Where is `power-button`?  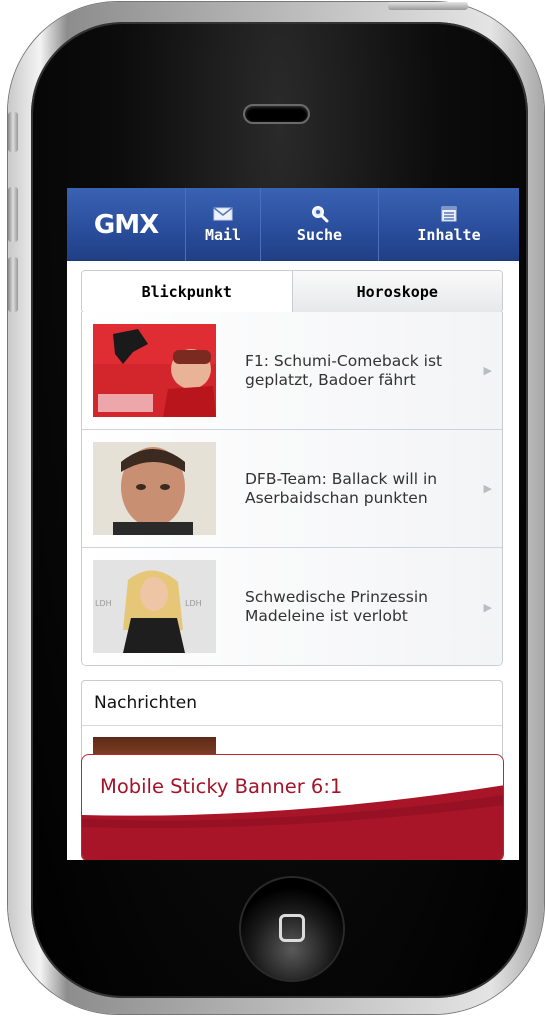
power-button is located at coordinates (428, 6).